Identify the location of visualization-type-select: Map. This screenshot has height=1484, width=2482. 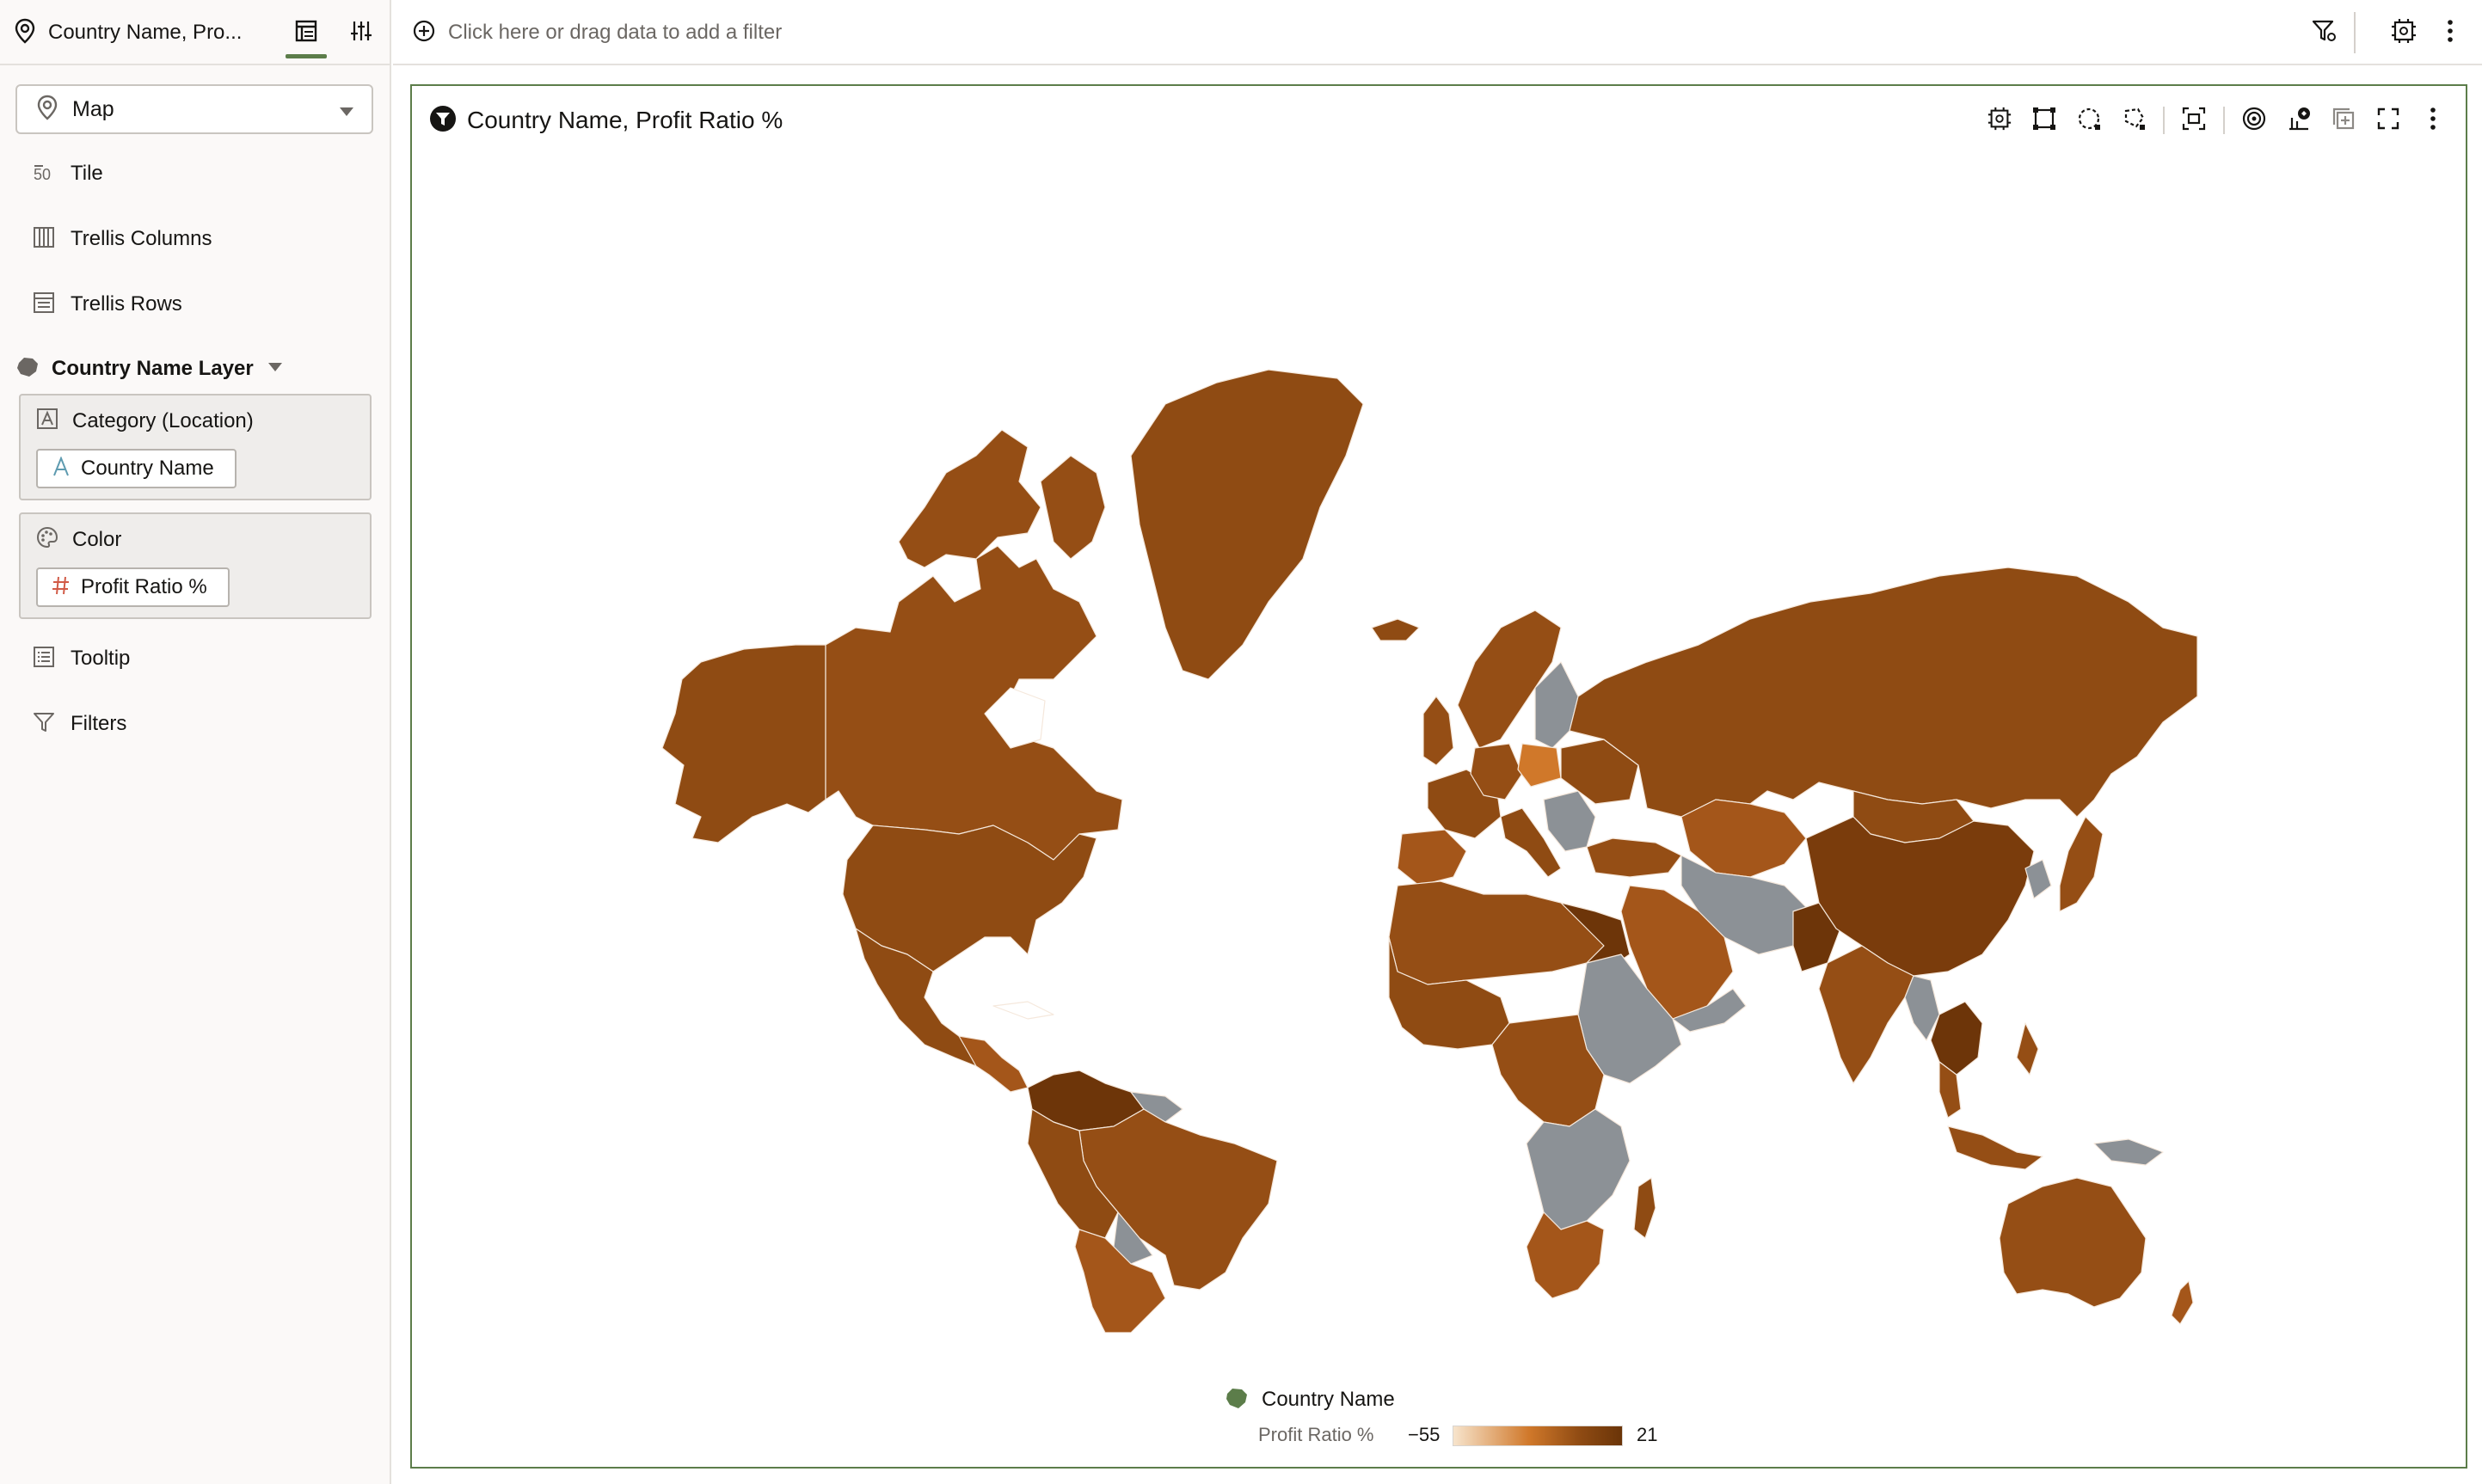
(194, 109).